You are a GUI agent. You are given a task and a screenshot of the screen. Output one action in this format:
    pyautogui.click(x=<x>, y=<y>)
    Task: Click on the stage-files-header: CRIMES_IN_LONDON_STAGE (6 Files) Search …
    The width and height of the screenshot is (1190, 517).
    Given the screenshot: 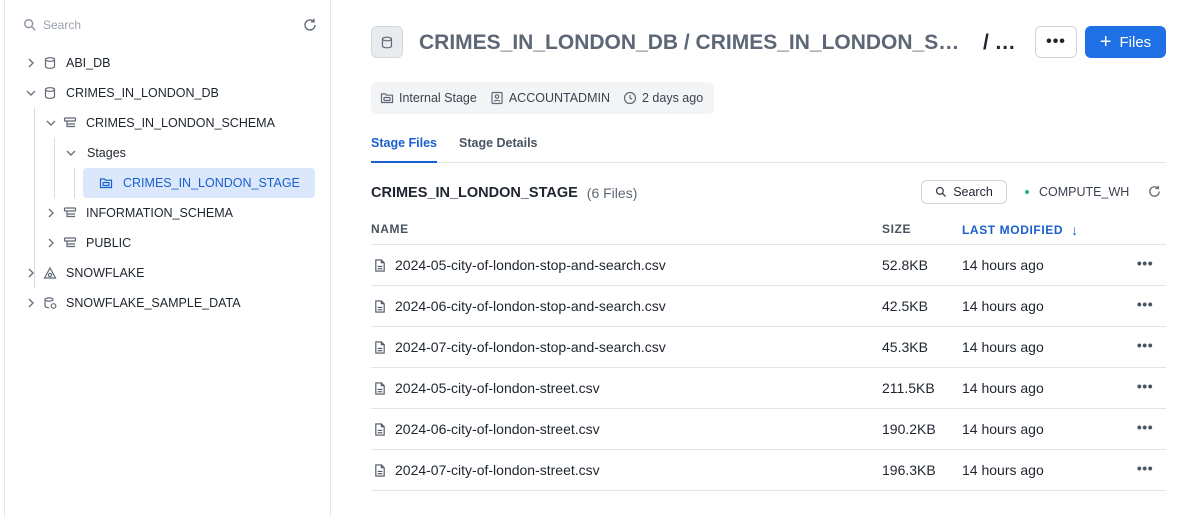 What is the action you would take?
    pyautogui.click(x=768, y=193)
    